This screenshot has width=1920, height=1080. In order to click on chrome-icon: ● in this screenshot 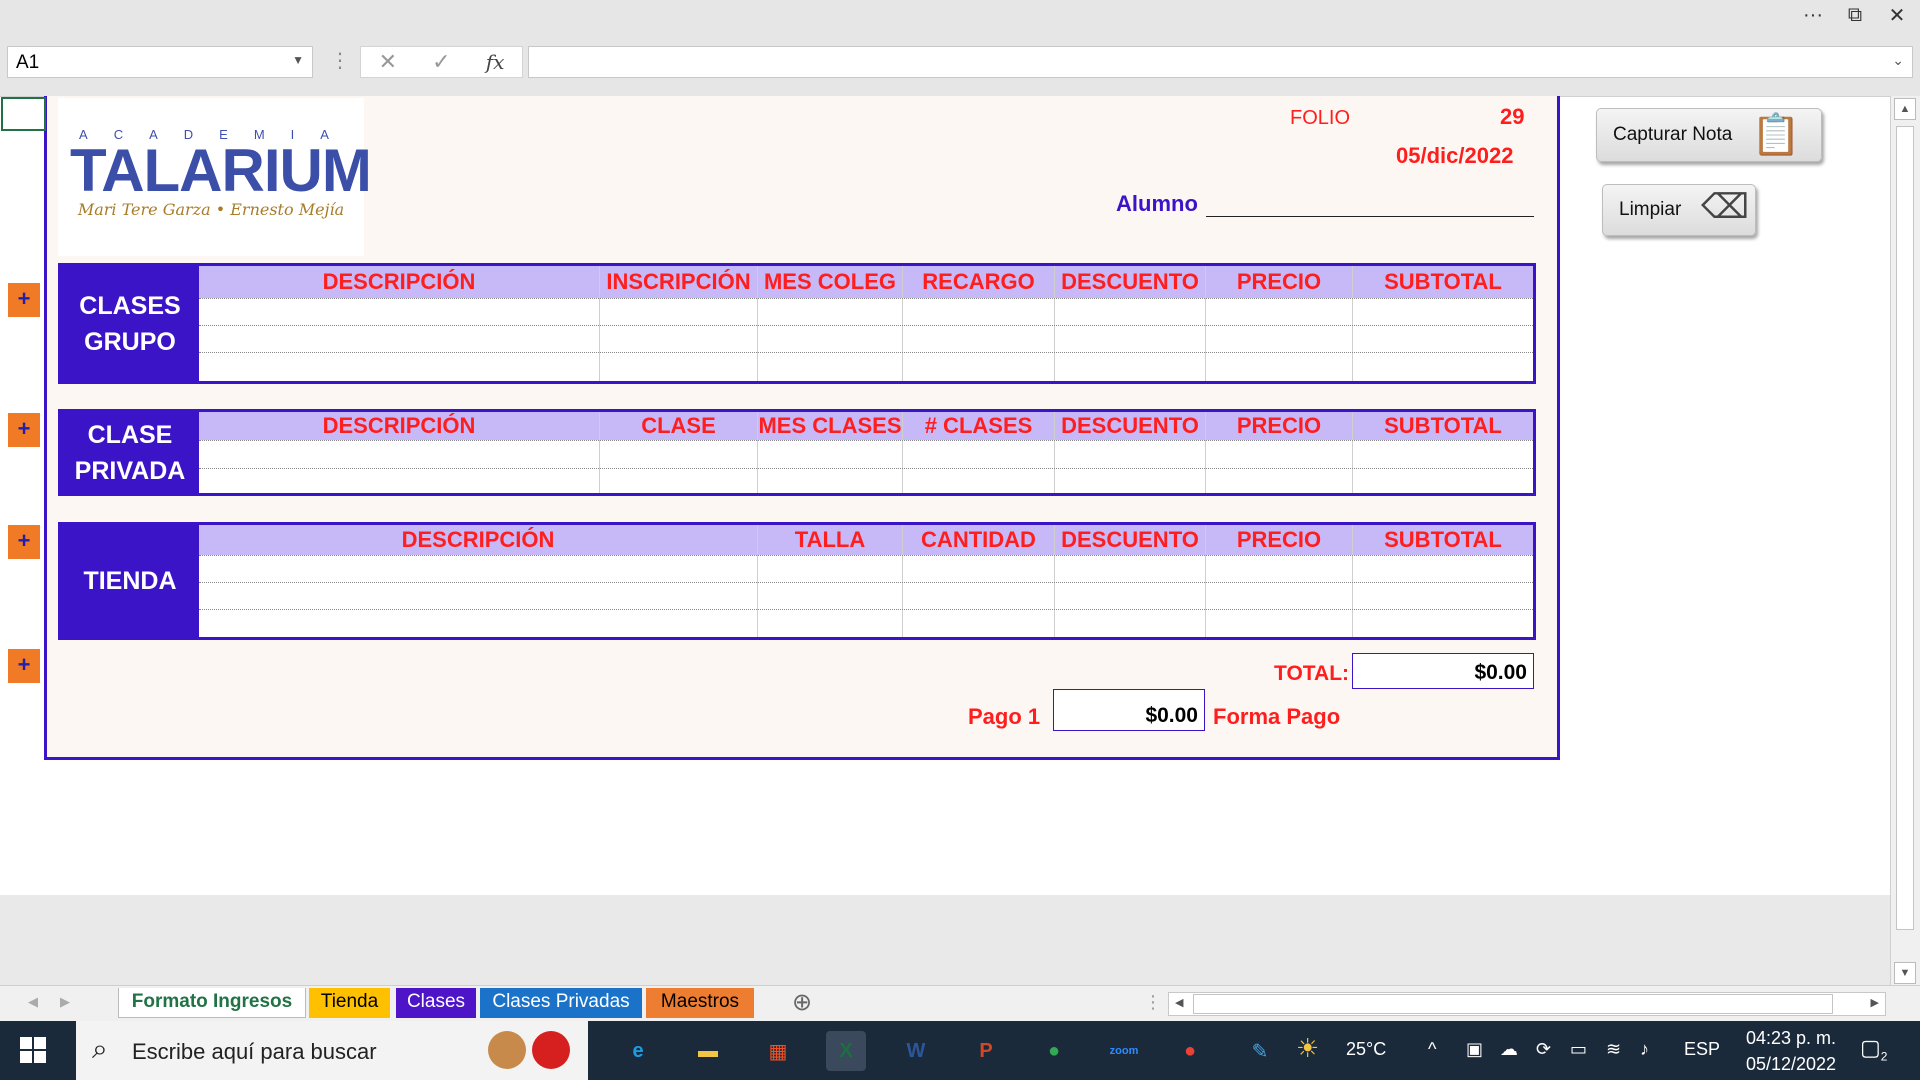, I will do `click(1054, 1051)`.